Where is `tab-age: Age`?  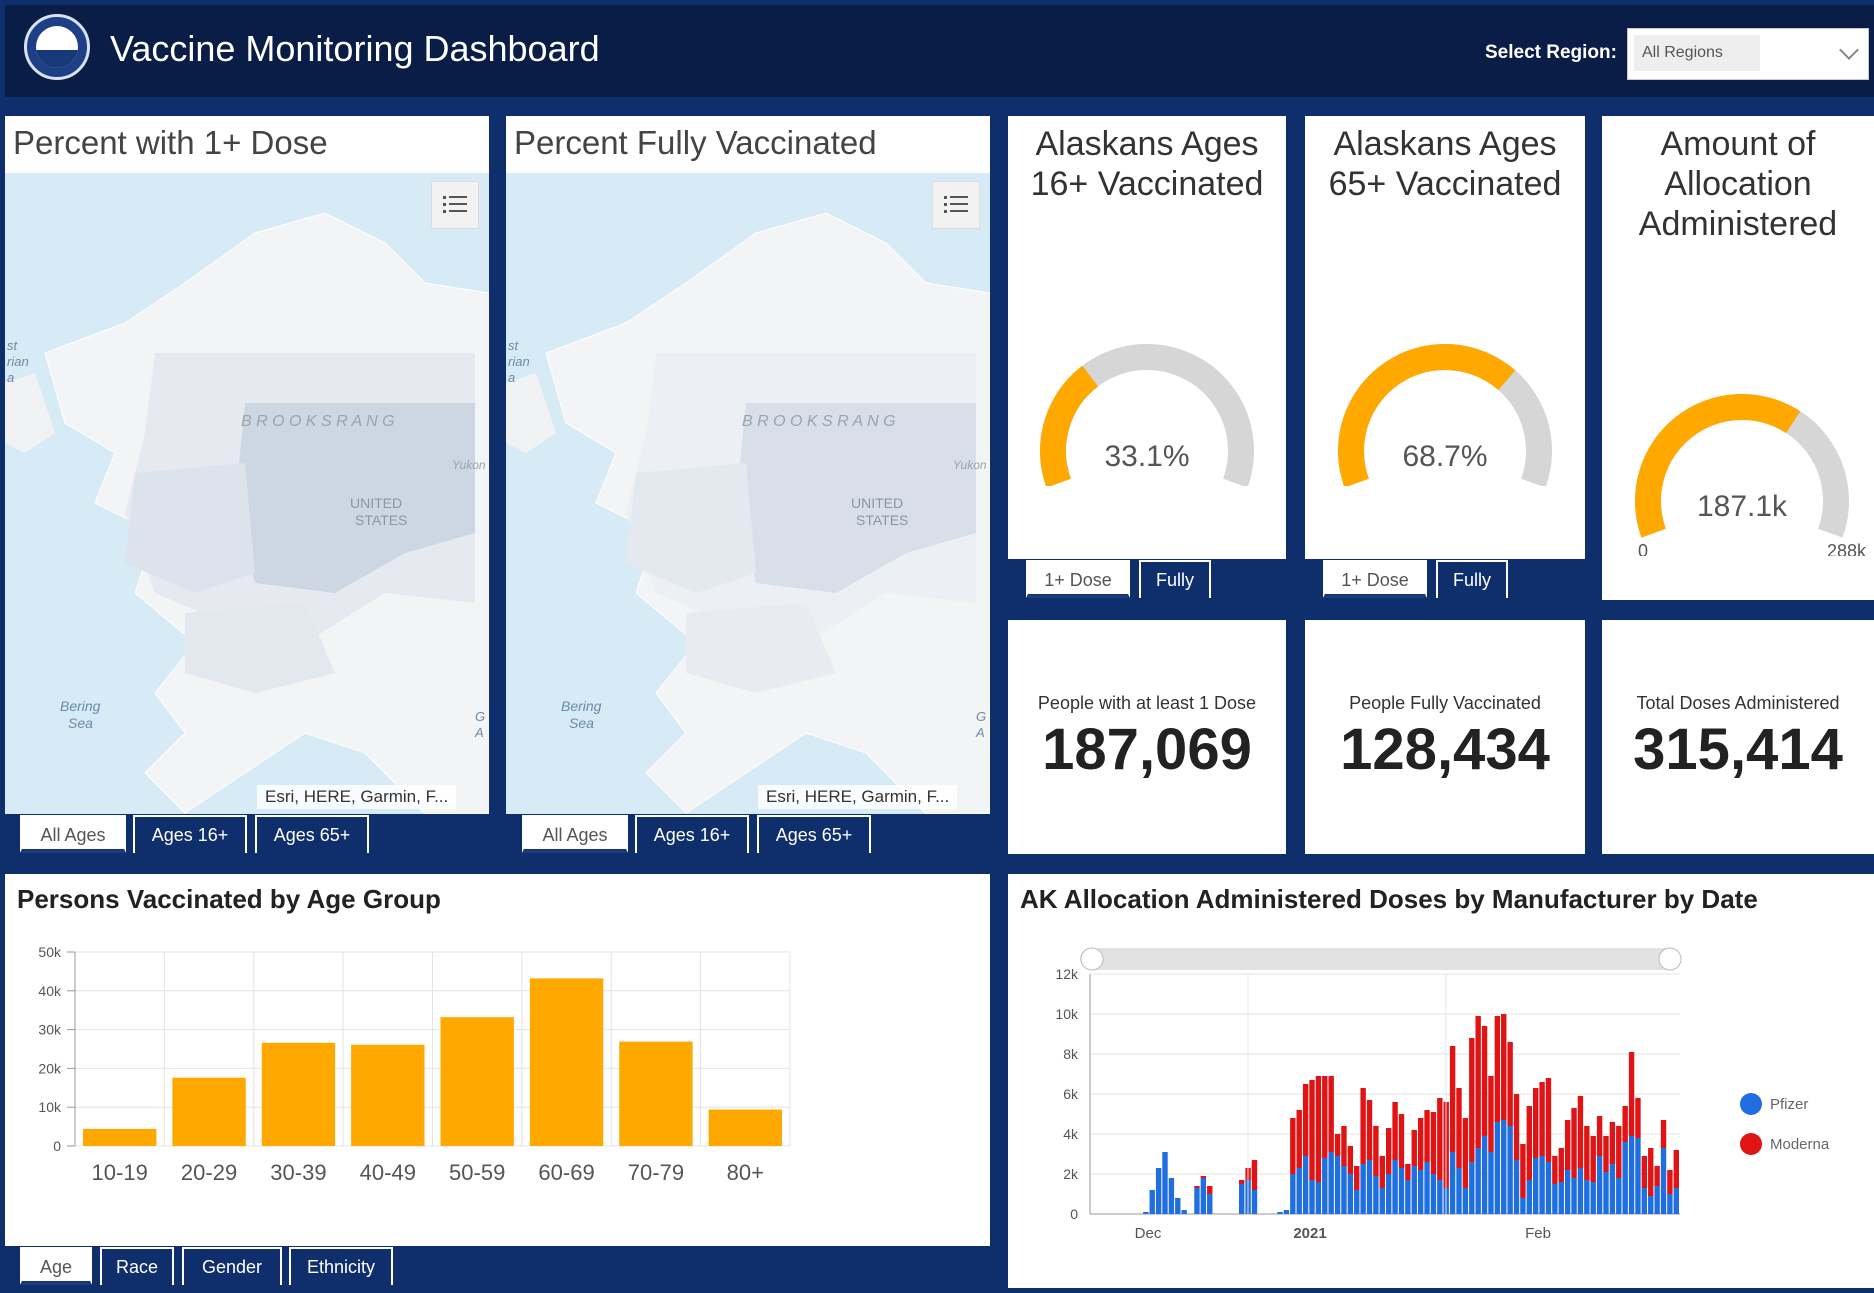 tab-age: Age is located at coordinates (56, 1266).